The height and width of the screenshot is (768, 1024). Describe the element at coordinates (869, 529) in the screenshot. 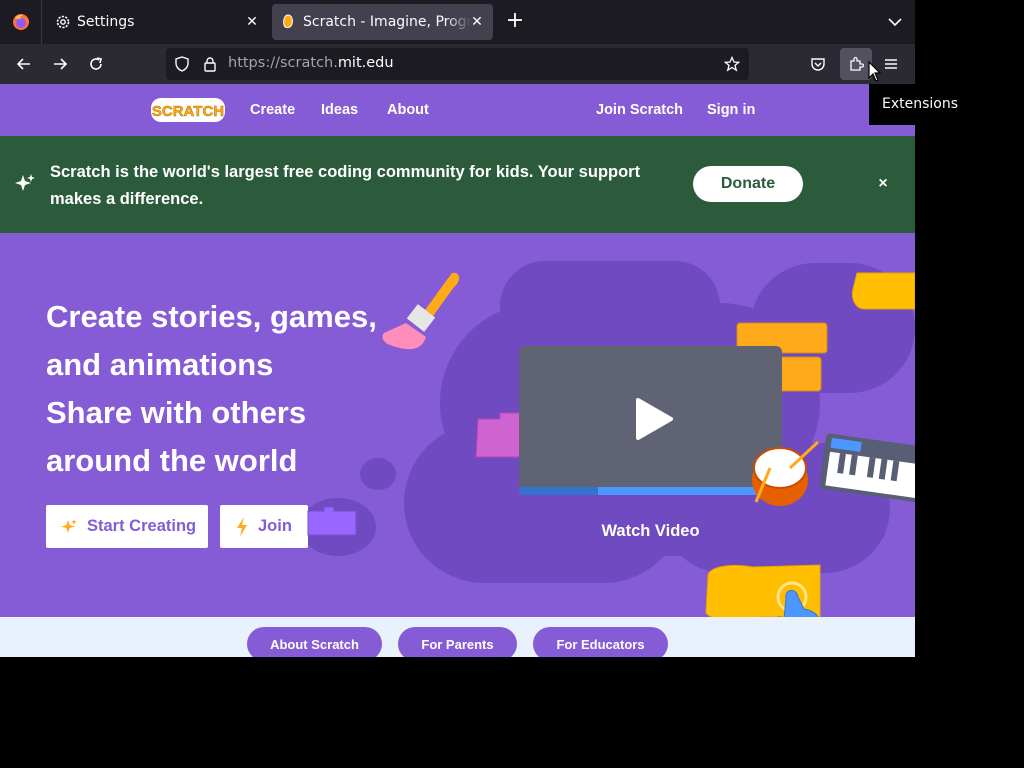

I see `background-blob` at that location.